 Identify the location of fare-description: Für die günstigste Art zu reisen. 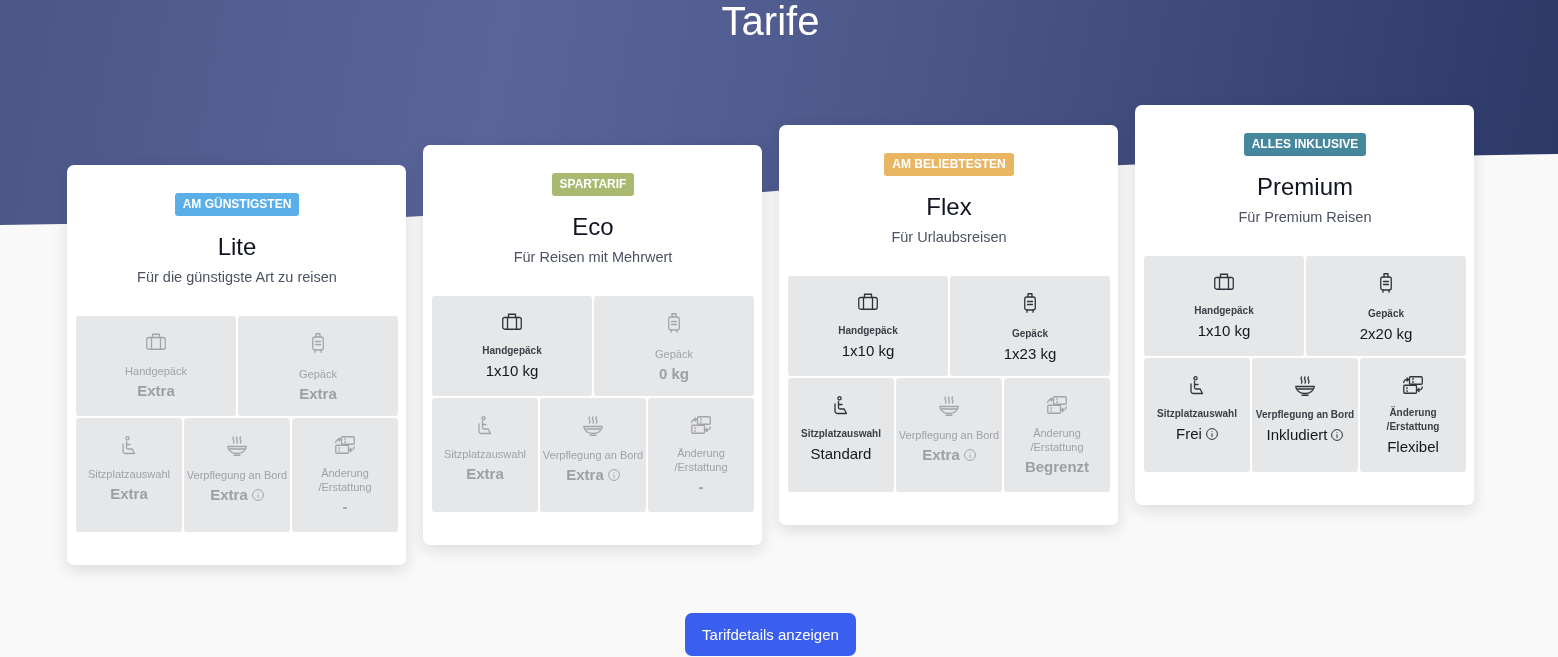
(237, 277).